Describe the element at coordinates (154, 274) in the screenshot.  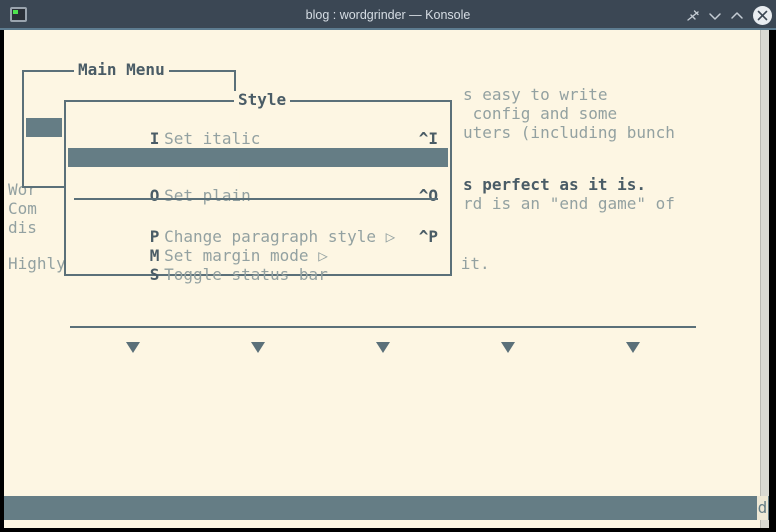
I see `menu-item-key: S` at that location.